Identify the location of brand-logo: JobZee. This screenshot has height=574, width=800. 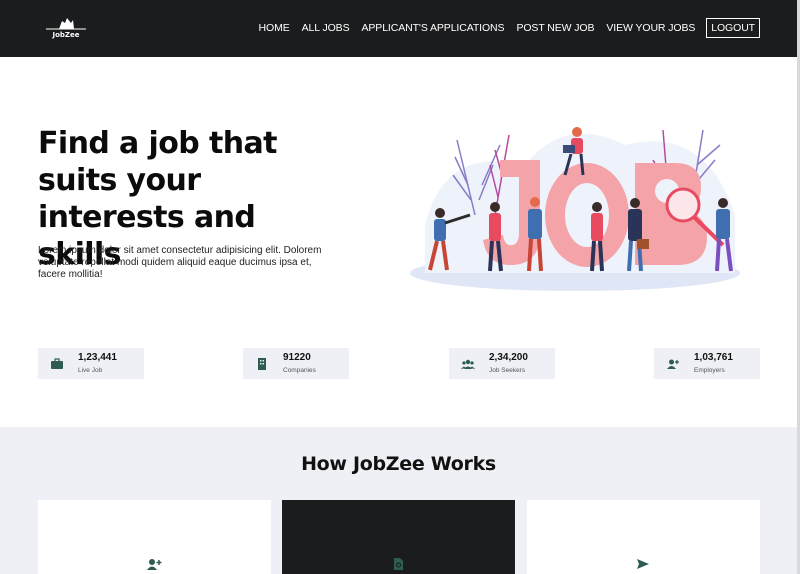
(66, 28).